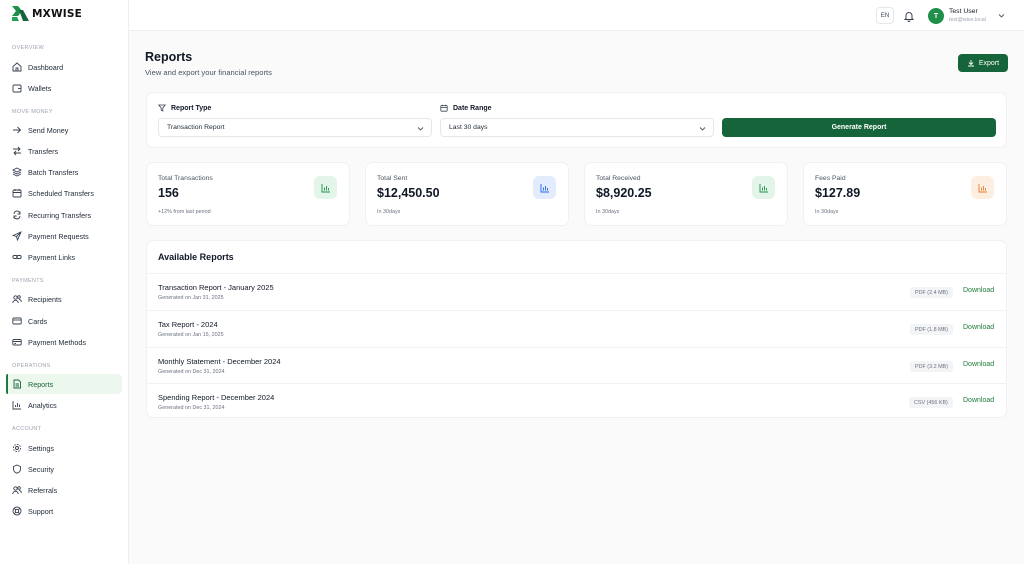 The height and width of the screenshot is (564, 1024). What do you see at coordinates (838, 193) in the screenshot?
I see `stat-value: $127.89` at bounding box center [838, 193].